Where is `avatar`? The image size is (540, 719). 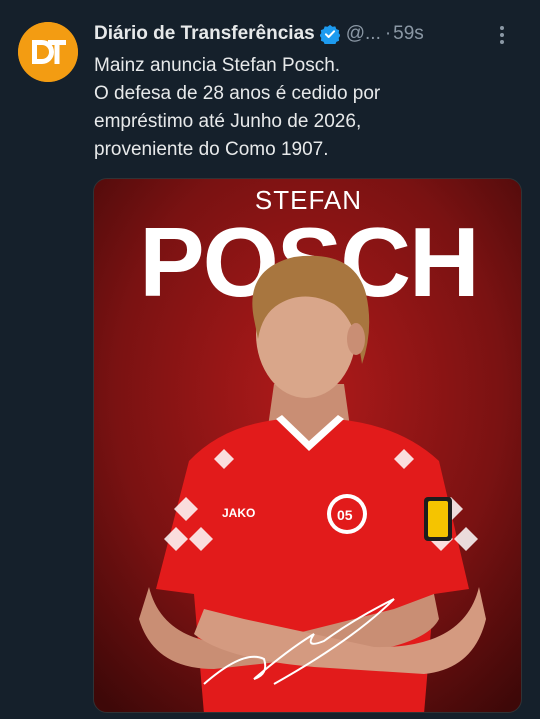 avatar is located at coordinates (48, 52).